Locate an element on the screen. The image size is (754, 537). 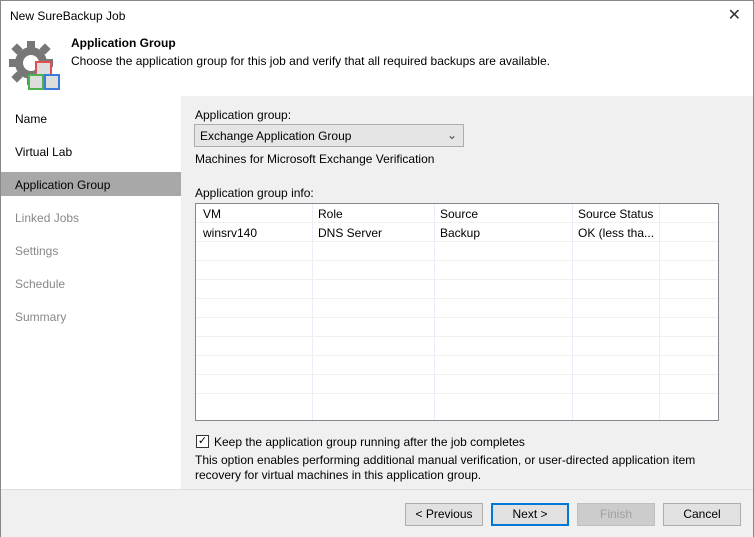
page-title: Application Group is located at coordinates (123, 43).